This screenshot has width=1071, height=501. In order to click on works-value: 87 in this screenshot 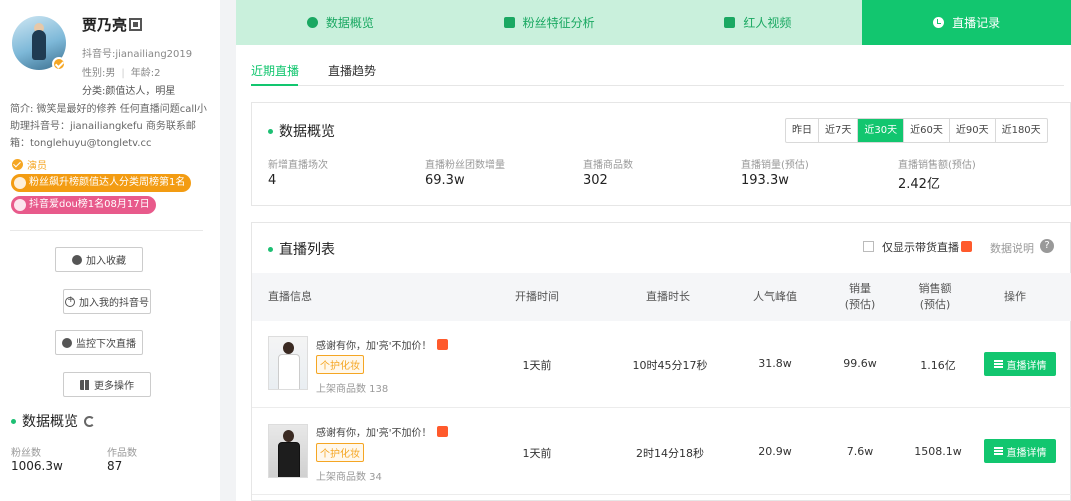, I will do `click(115, 466)`.